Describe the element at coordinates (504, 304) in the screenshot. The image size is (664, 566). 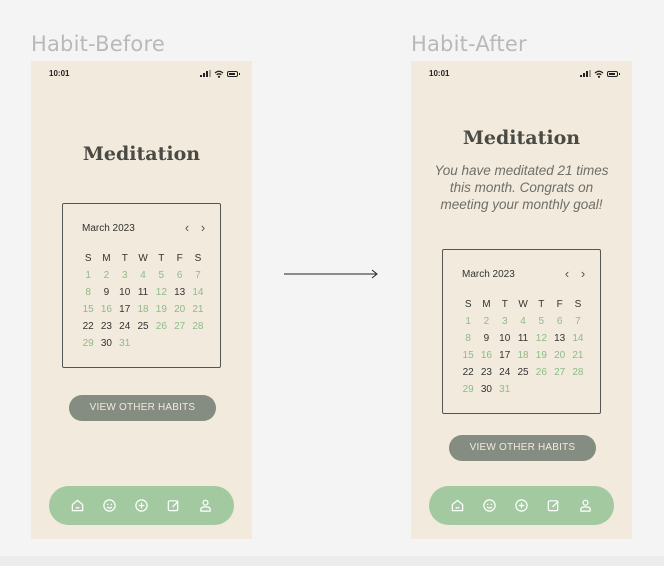
I see `weekday-label: T` at that location.